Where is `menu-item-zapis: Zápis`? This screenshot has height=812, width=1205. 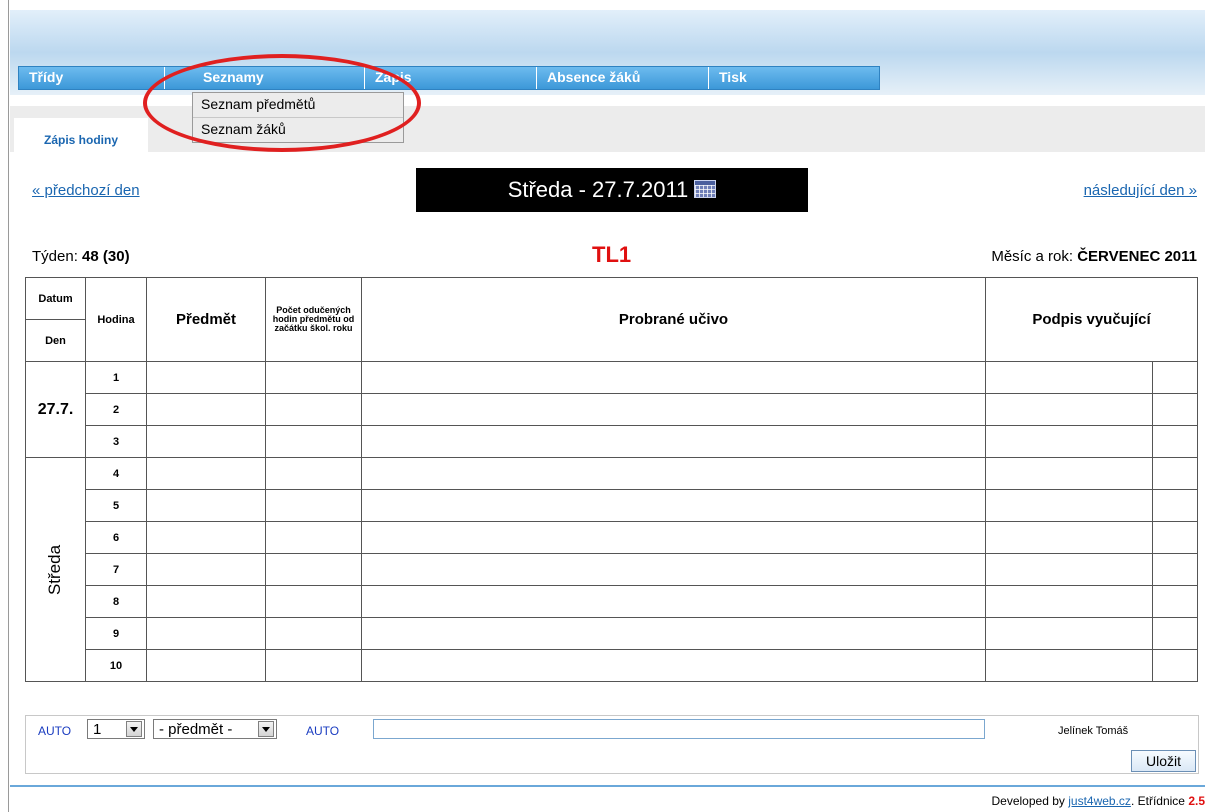 menu-item-zapis: Zápis is located at coordinates (451, 78).